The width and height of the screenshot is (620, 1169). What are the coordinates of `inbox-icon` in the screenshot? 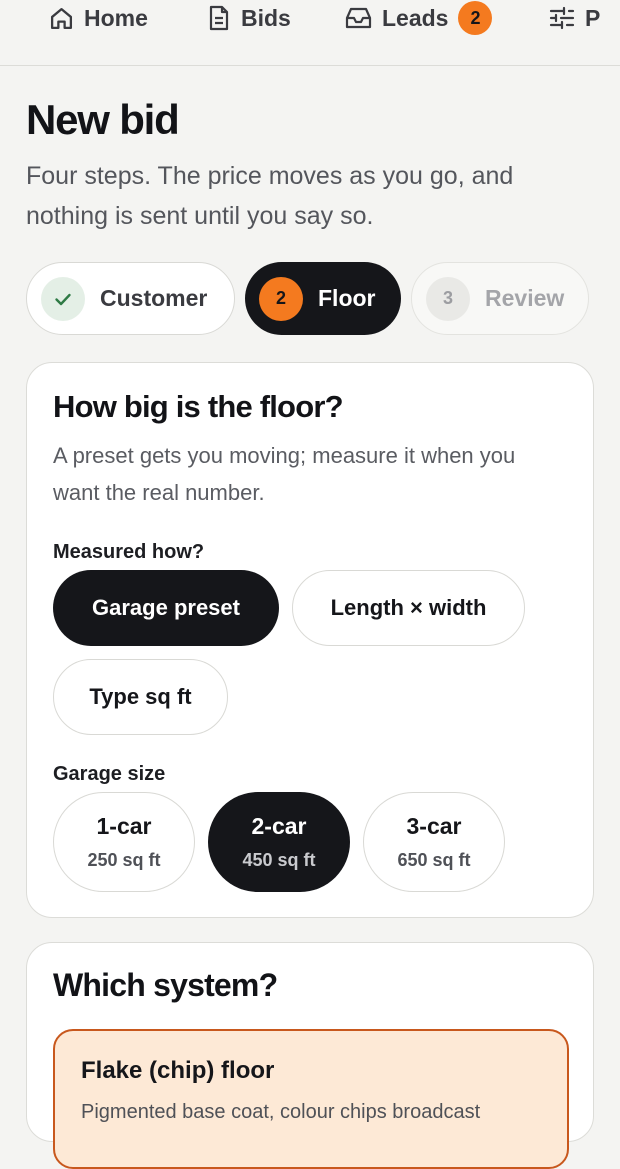 It's located at (358, 18).